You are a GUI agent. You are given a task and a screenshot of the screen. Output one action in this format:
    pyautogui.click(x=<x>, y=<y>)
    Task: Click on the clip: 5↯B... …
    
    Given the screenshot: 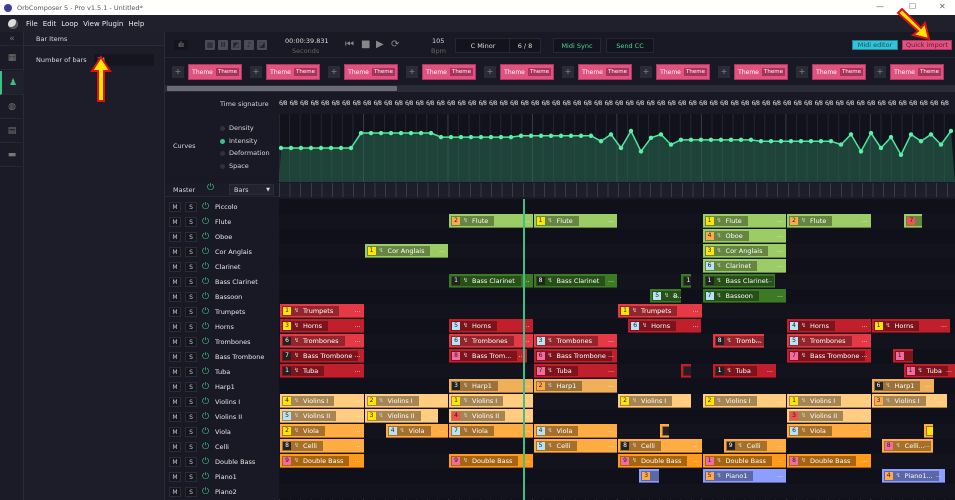 What is the action you would take?
    pyautogui.click(x=666, y=296)
    